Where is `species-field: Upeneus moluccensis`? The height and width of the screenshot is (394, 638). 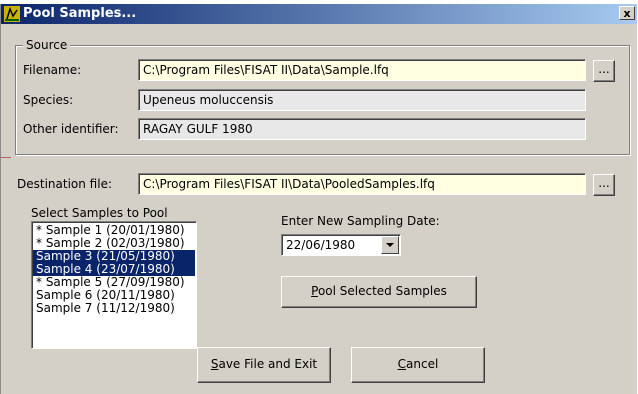 species-field: Upeneus moluccensis is located at coordinates (362, 100).